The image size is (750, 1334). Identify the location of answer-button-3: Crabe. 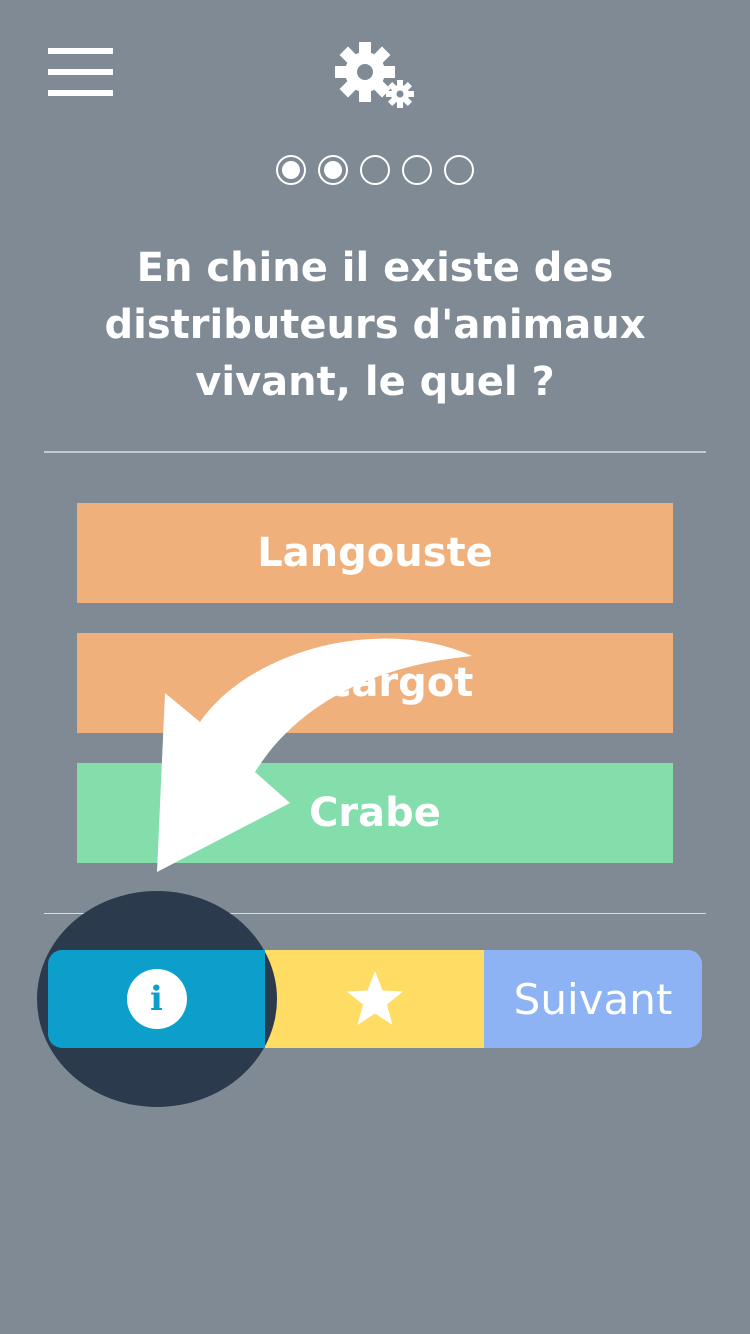
(375, 813).